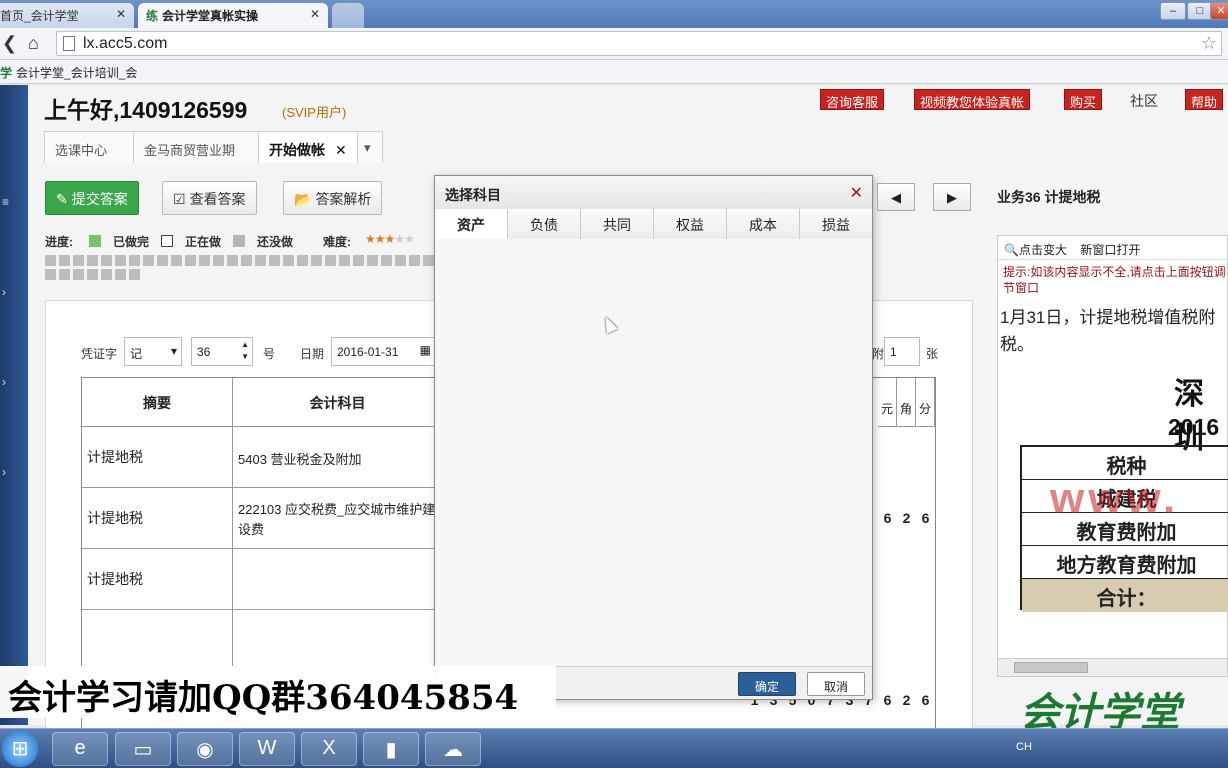 The image size is (1228, 768). What do you see at coordinates (267, 749) in the screenshot?
I see `word-icon: W` at bounding box center [267, 749].